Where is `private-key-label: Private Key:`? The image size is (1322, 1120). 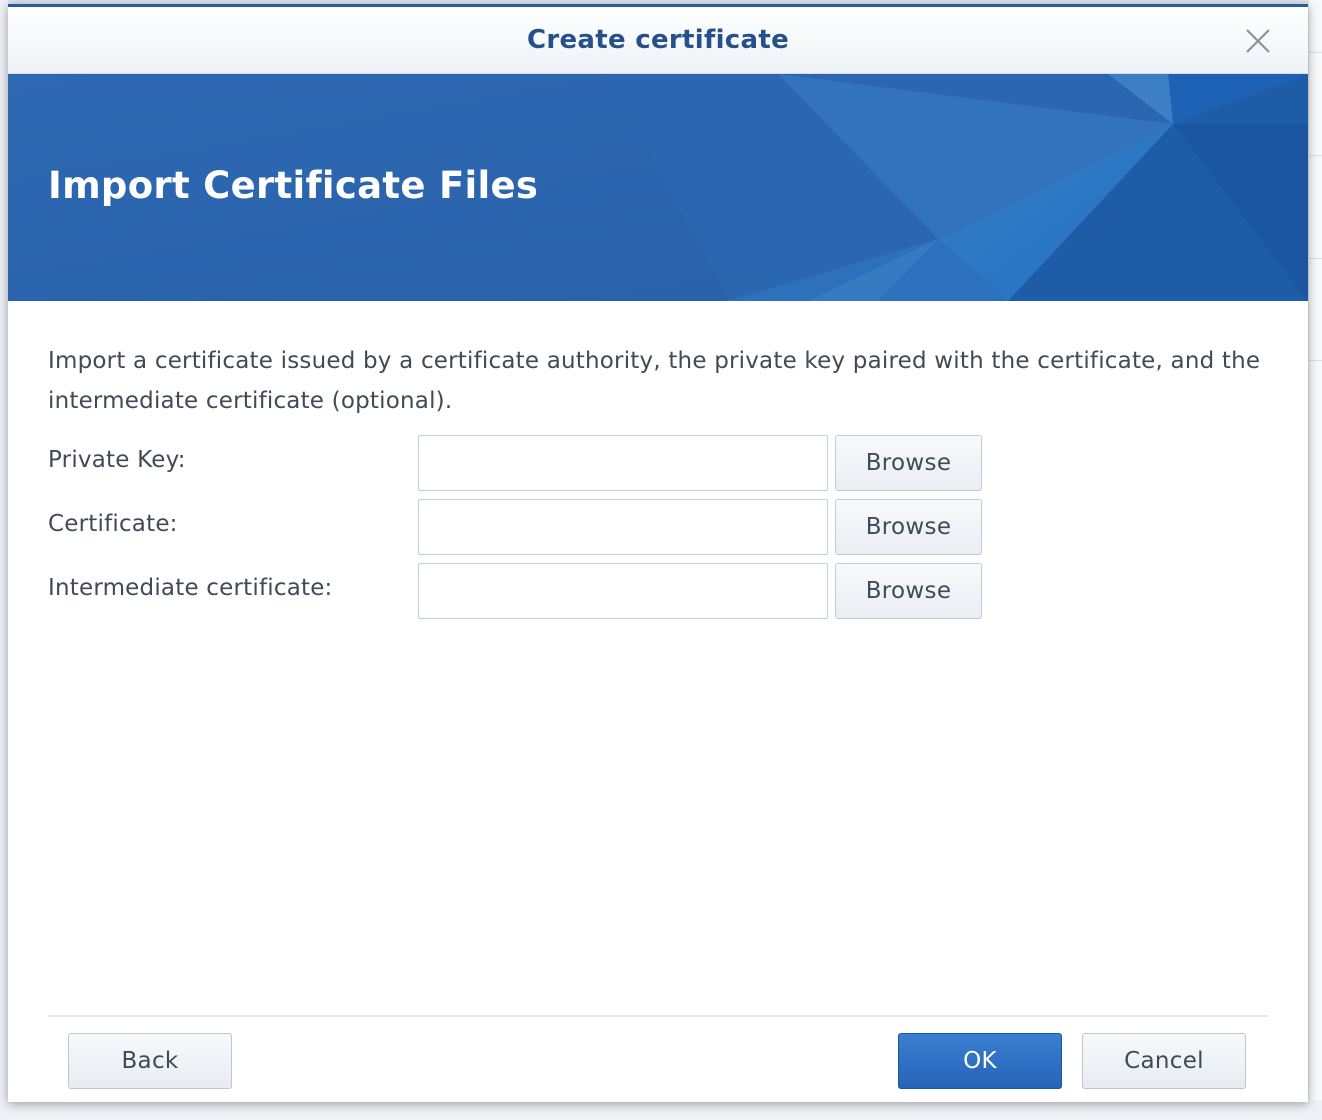
private-key-label: Private Key: is located at coordinates (117, 460).